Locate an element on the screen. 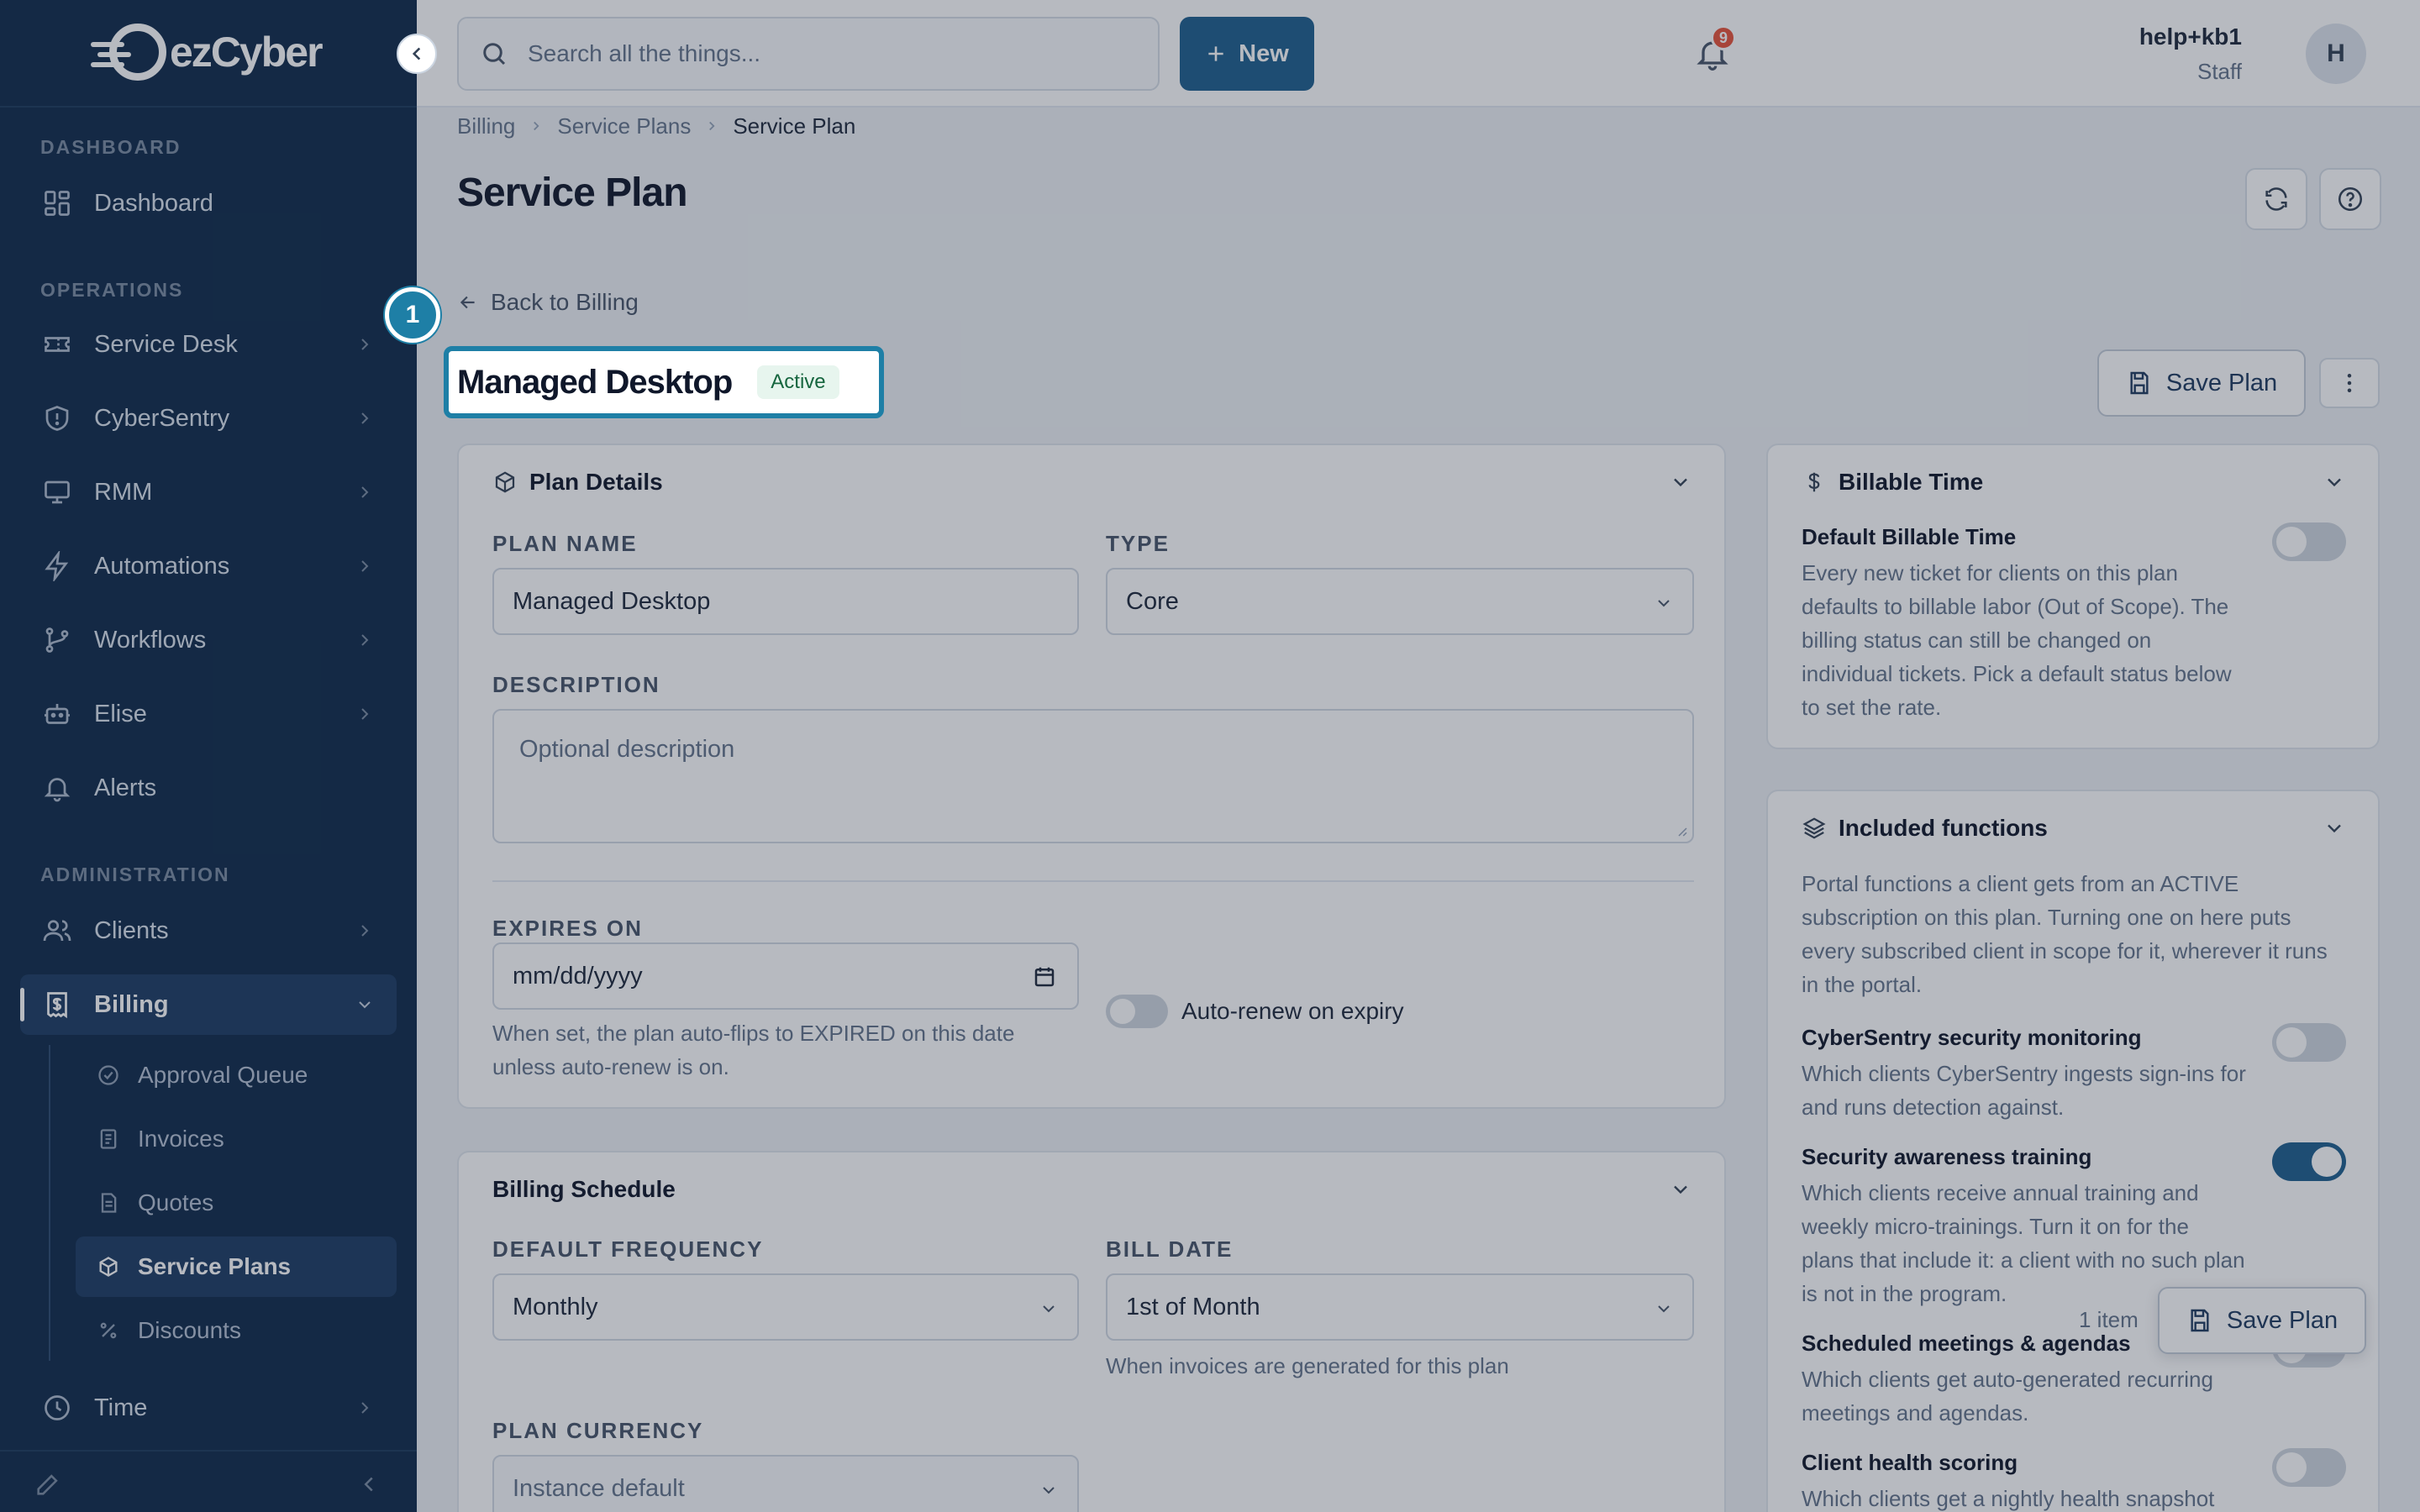 This screenshot has height=1512, width=2420. bill-date-label: BILL DATE is located at coordinates (1170, 1249).